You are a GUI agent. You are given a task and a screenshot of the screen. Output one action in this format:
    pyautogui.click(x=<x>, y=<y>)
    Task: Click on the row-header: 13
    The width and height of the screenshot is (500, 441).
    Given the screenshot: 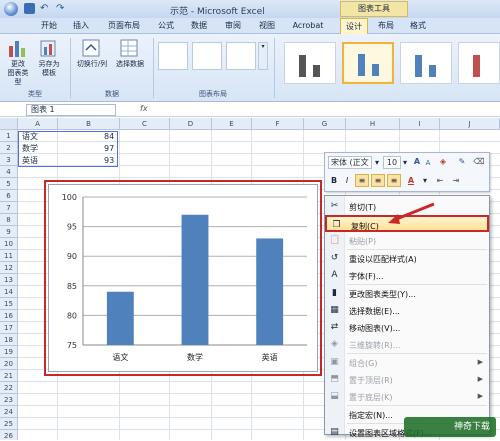 What is the action you would take?
    pyautogui.click(x=9, y=280)
    